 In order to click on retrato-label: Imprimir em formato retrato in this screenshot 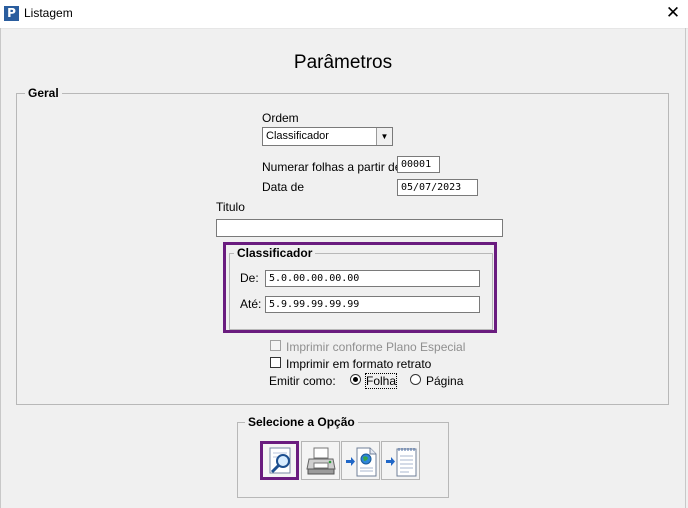, I will do `click(359, 364)`.